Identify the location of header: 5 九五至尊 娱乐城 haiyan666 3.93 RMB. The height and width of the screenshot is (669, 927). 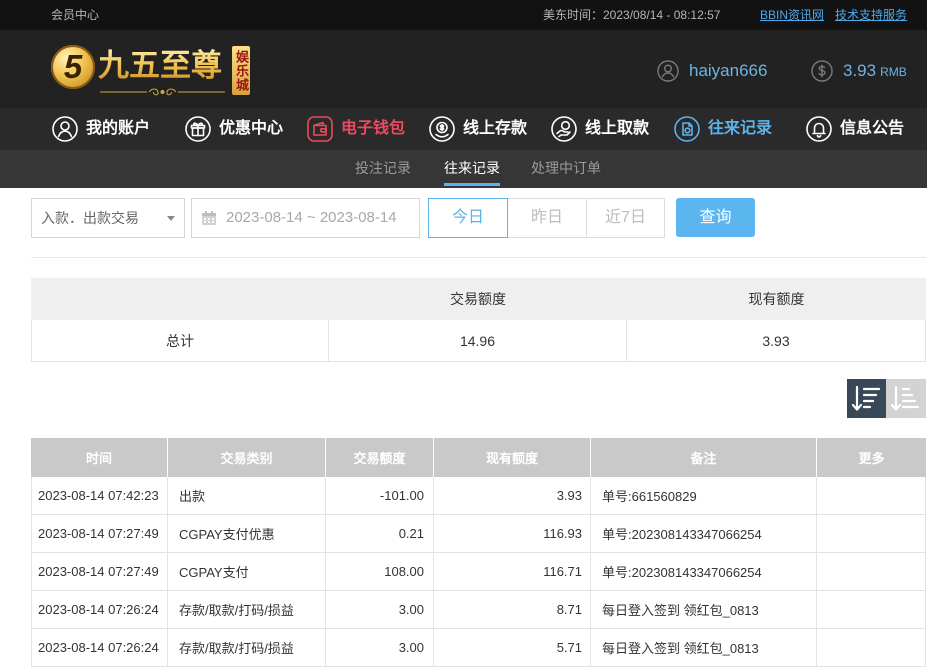
(463, 69).